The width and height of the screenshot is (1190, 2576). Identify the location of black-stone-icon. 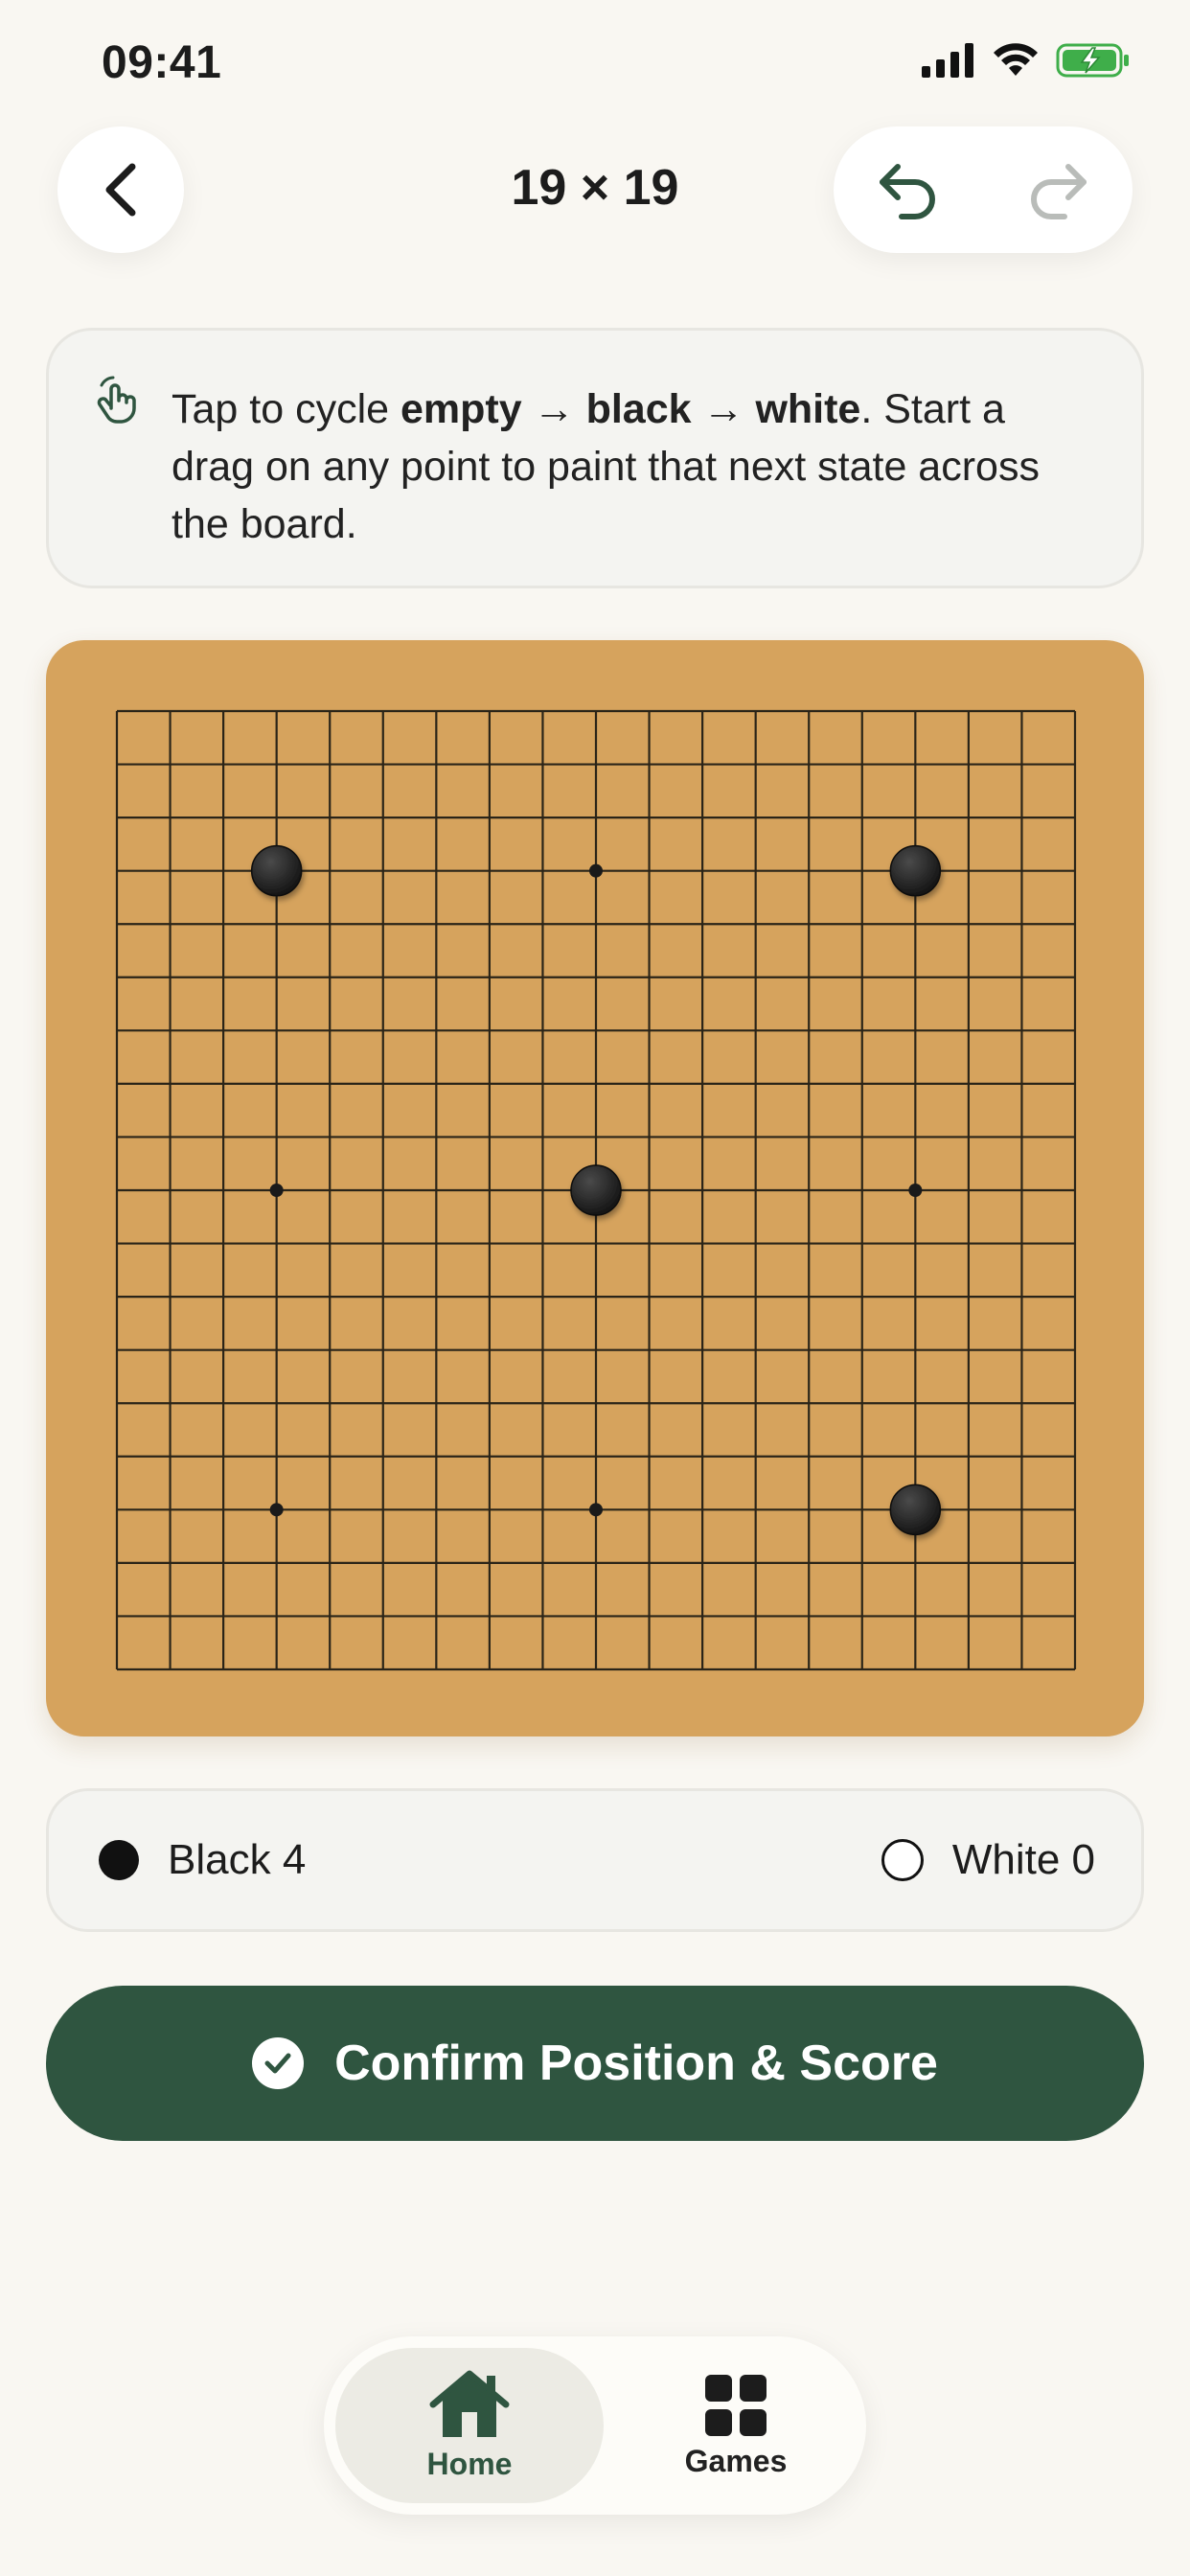
(119, 1860).